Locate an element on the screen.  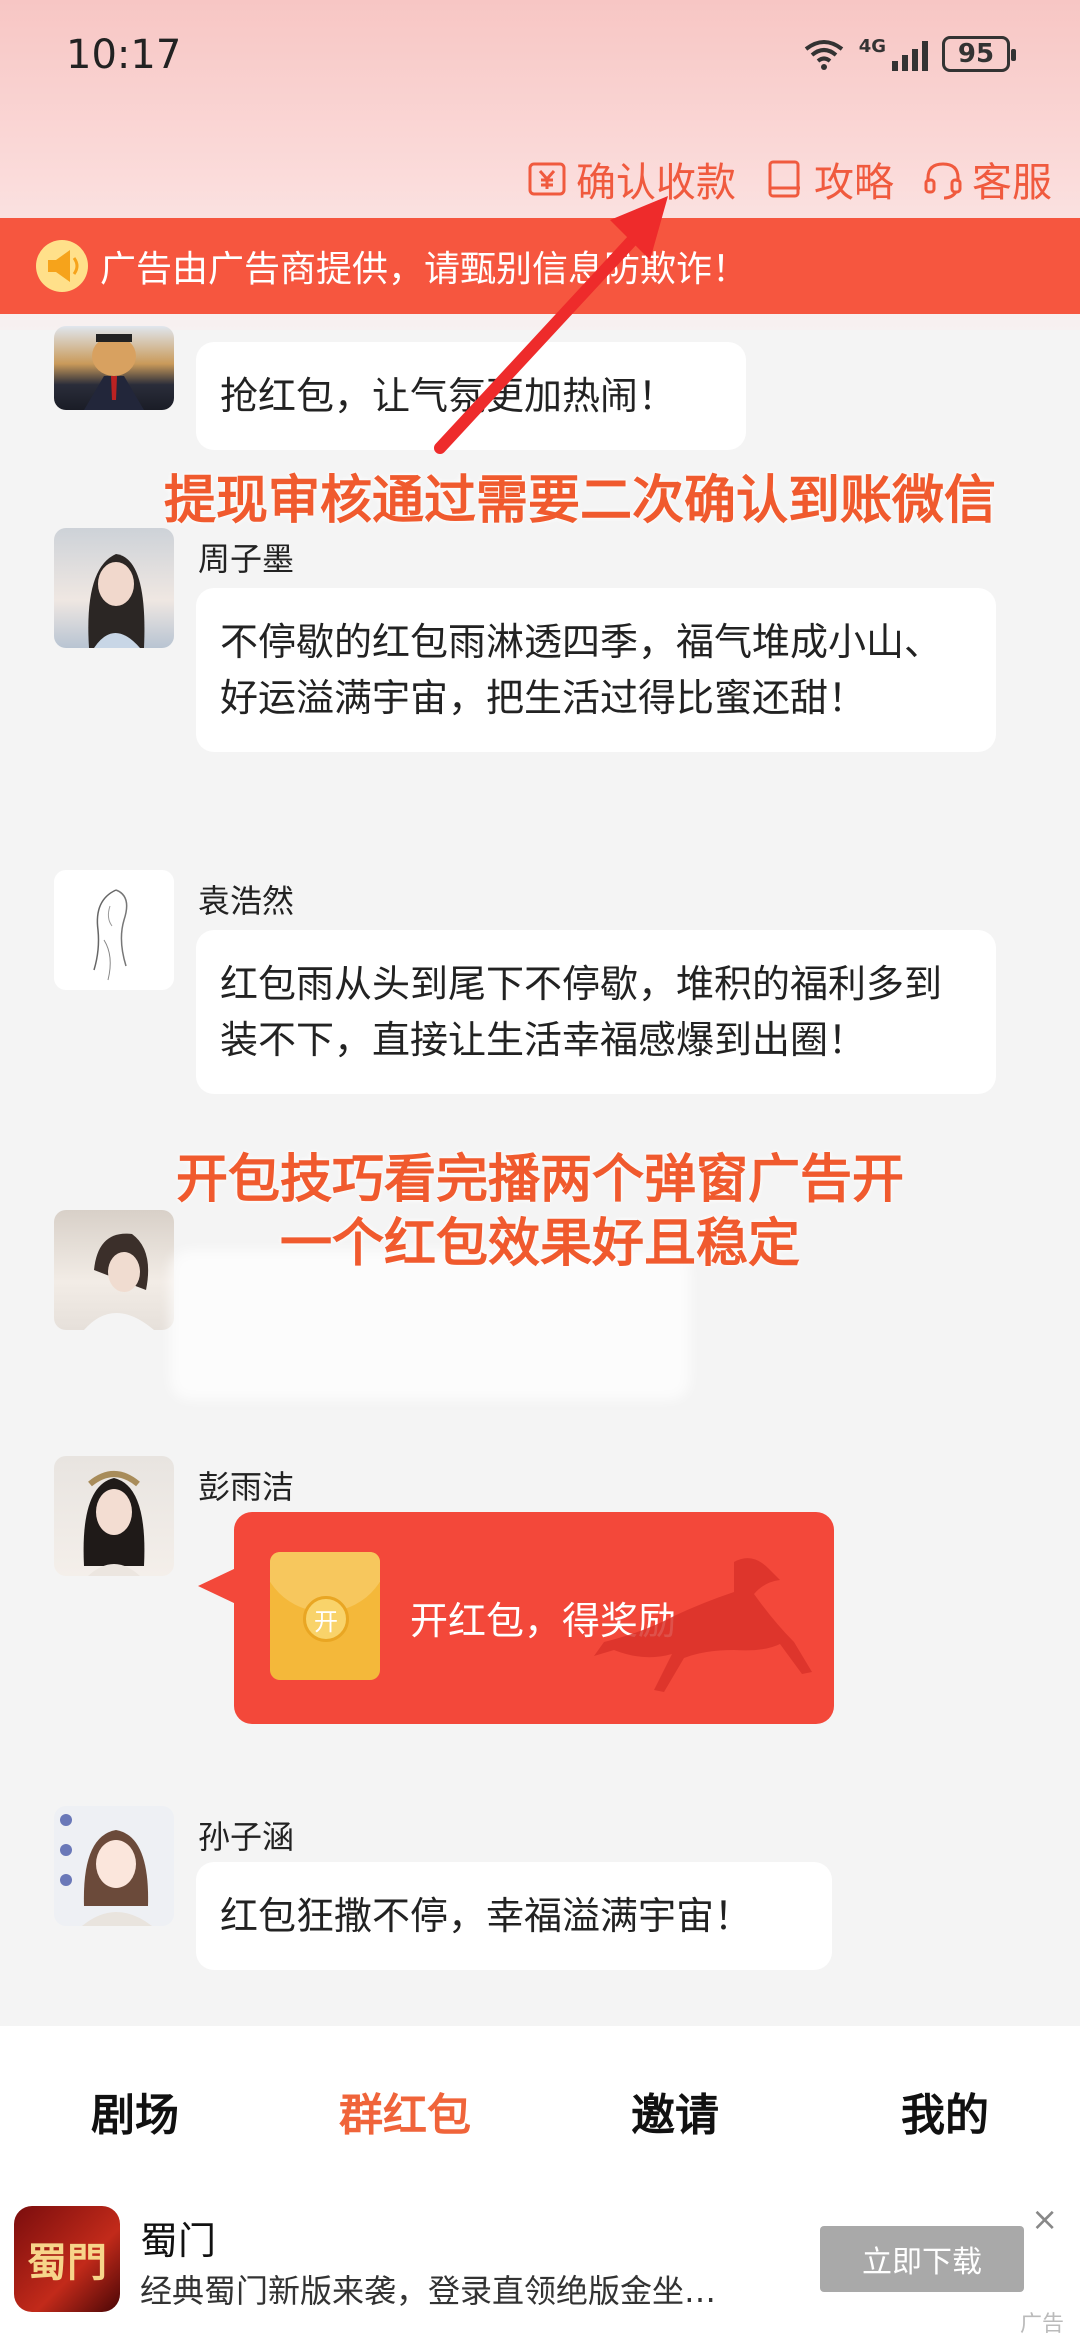
ad-notice-banner: 广告由广告商提供，请甄别信息防欺诈！ is located at coordinates (540, 266).